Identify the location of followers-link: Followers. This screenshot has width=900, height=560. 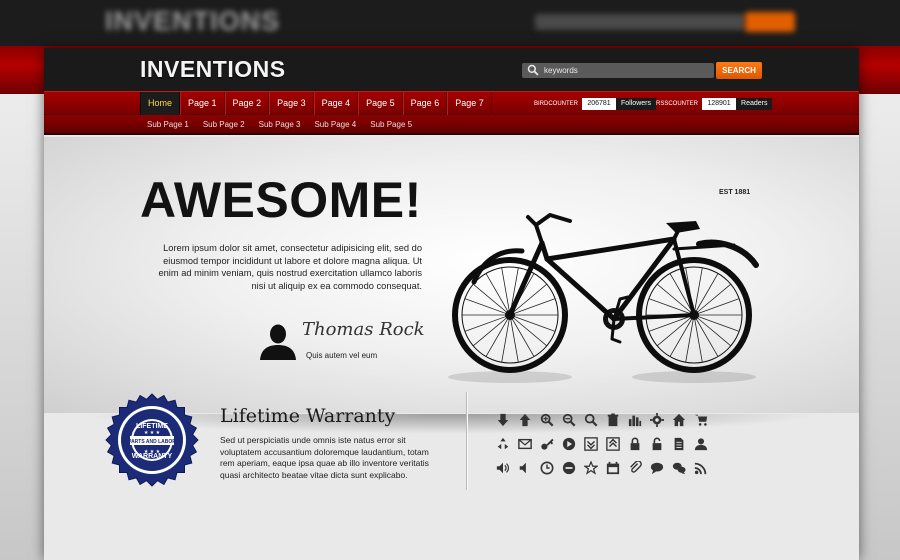
(636, 103).